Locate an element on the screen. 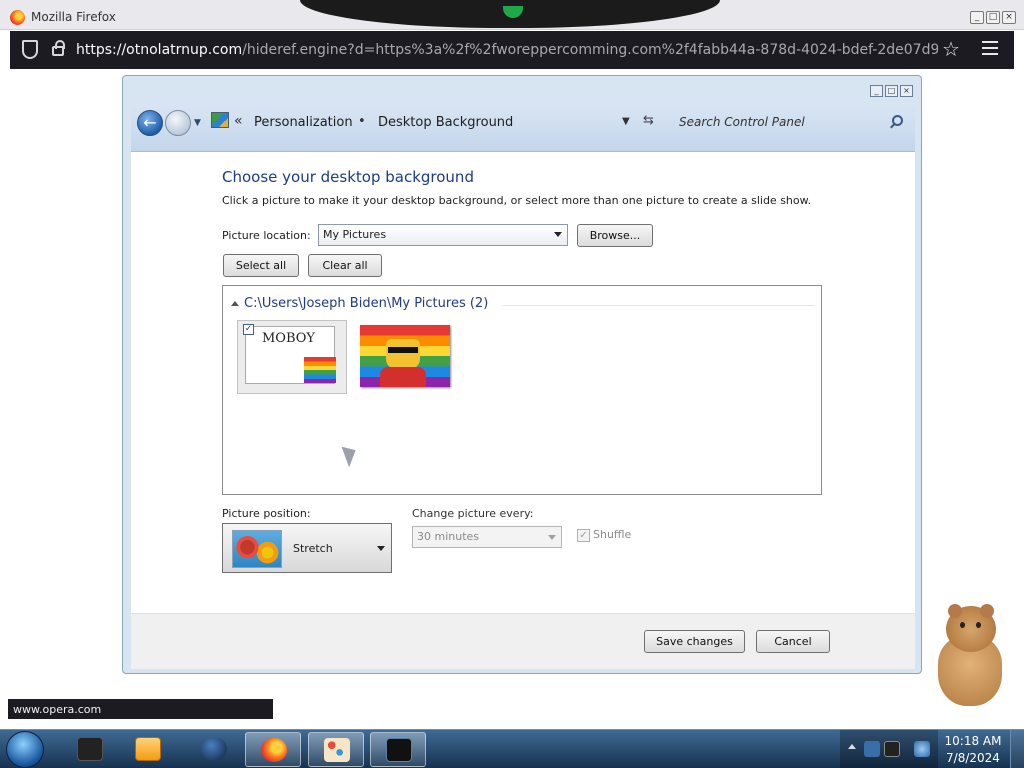  breadcrumb-desktop-background: Desktop Background is located at coordinates (445, 122).